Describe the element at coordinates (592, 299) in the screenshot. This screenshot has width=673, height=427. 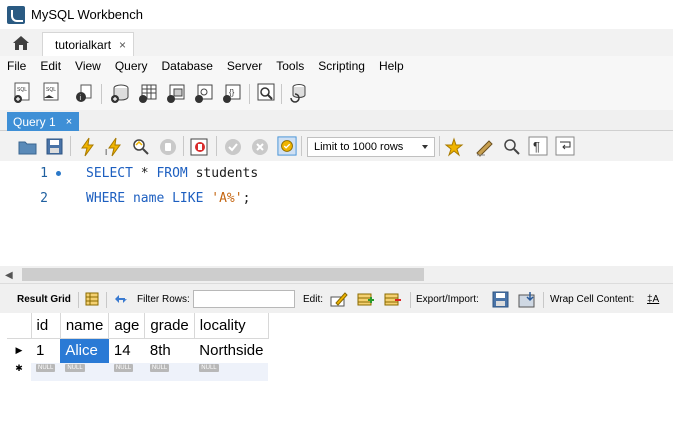
I see `wrap-cell-label: Wrap Cell Content:` at that location.